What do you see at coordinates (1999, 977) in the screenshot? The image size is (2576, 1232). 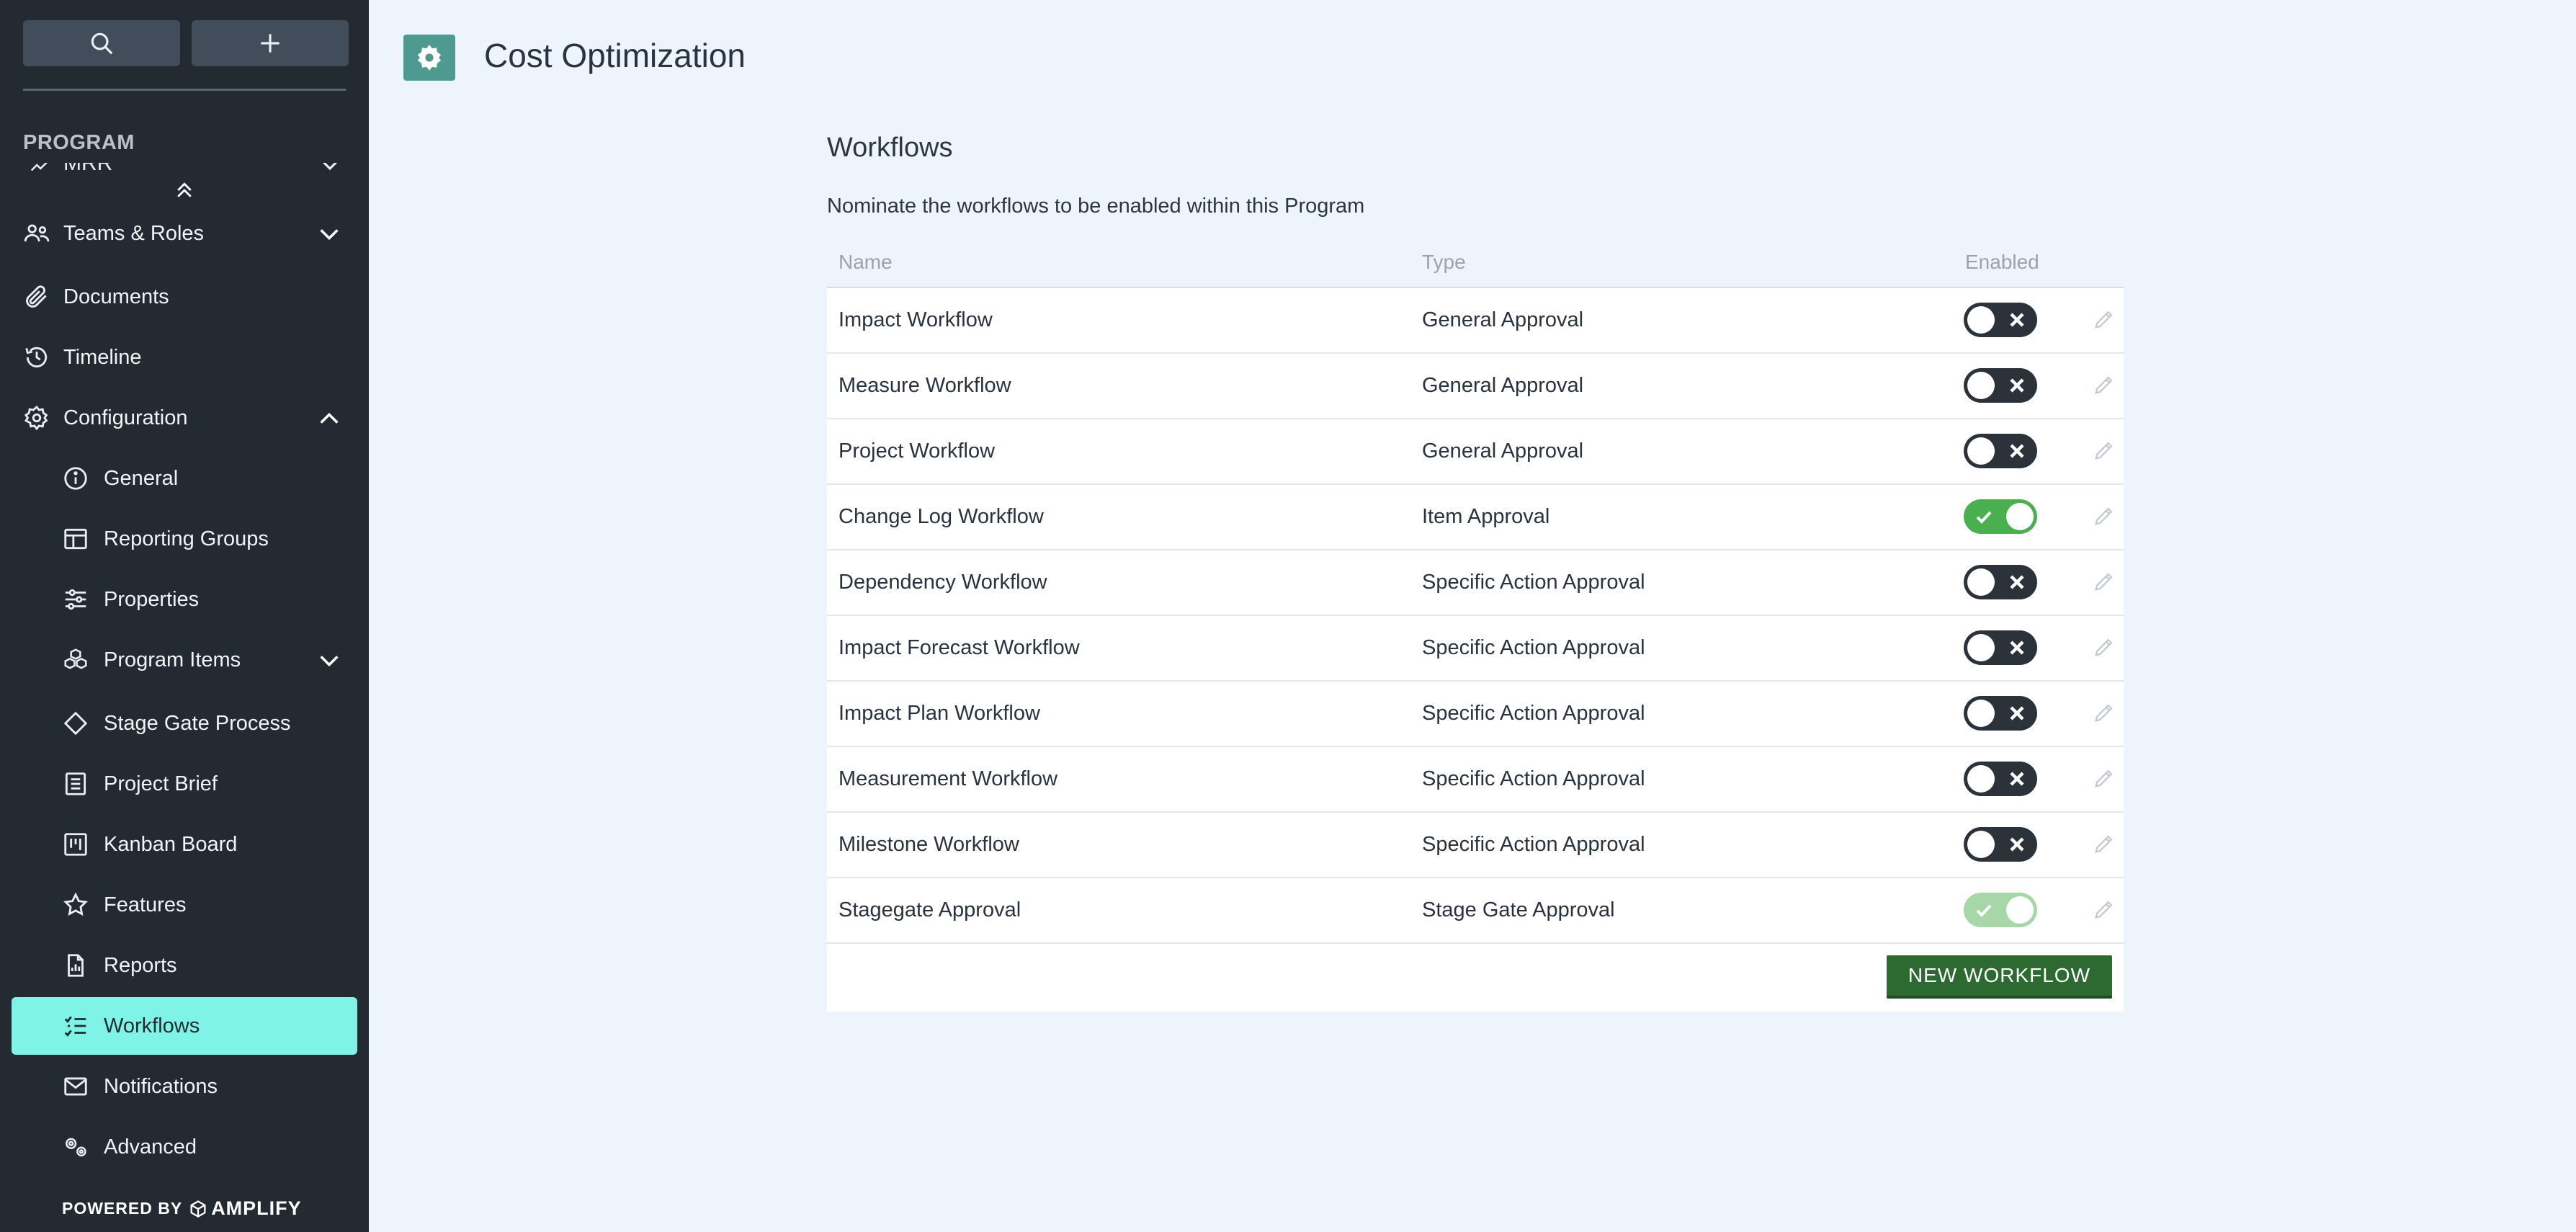 I see `new-workflow-button: NEW WORKFLOW` at bounding box center [1999, 977].